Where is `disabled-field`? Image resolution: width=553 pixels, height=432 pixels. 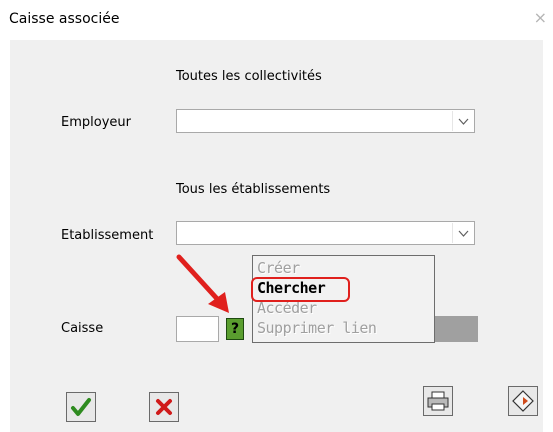
disabled-field is located at coordinates (455, 329).